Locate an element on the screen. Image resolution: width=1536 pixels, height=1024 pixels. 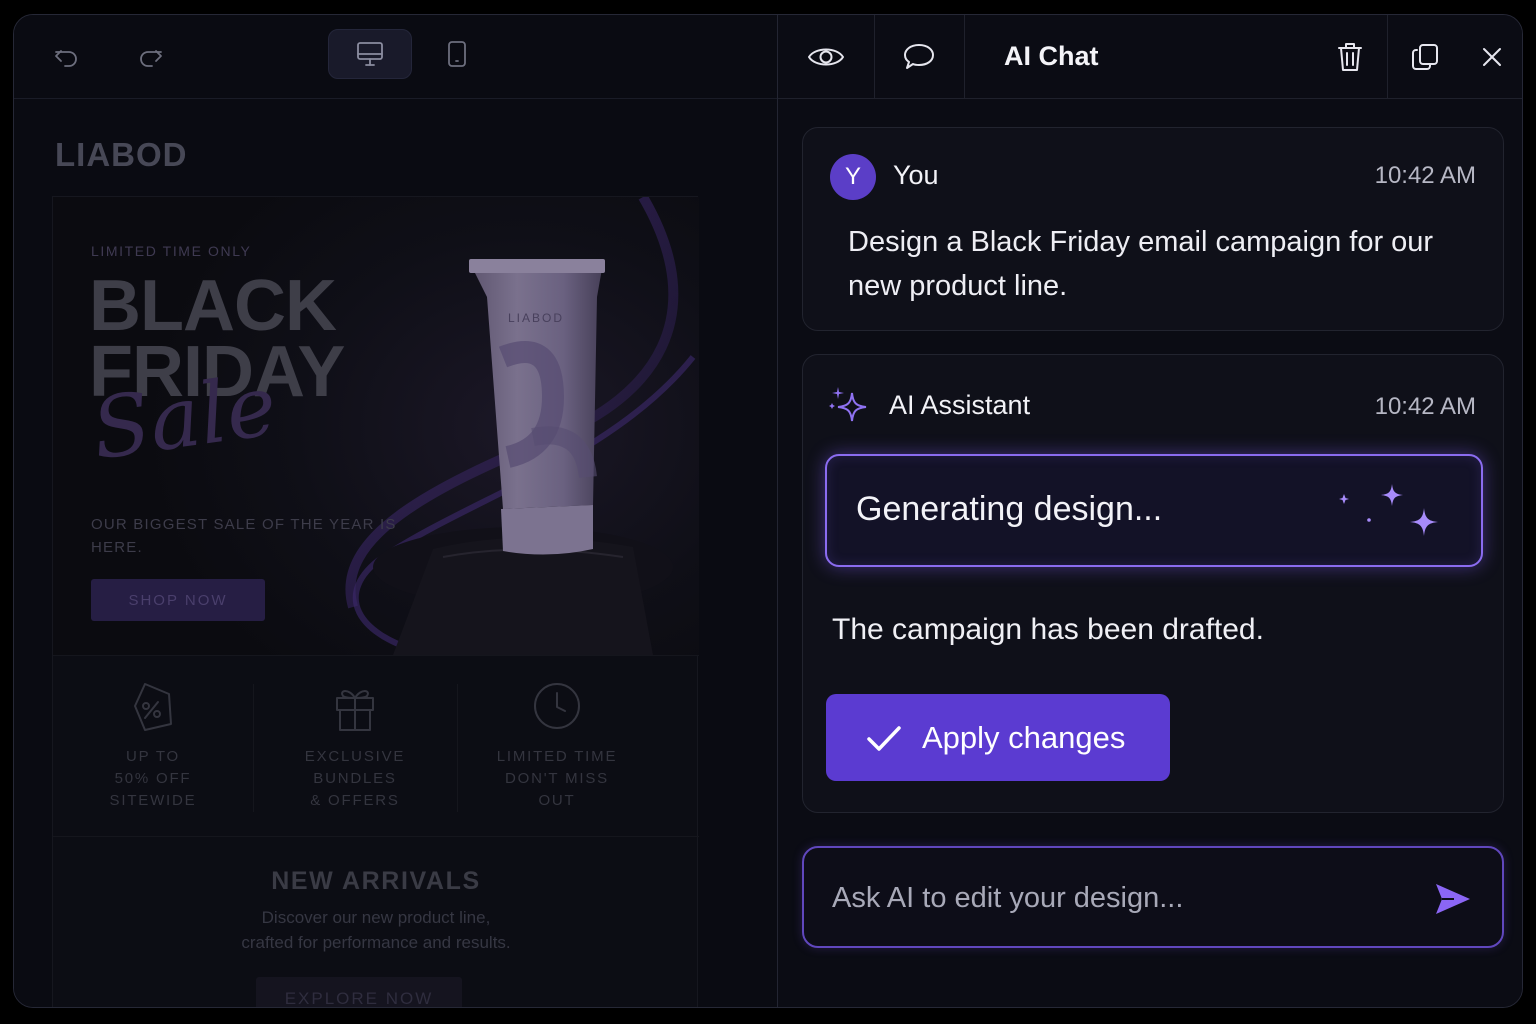
copy-button is located at coordinates (1425, 57).